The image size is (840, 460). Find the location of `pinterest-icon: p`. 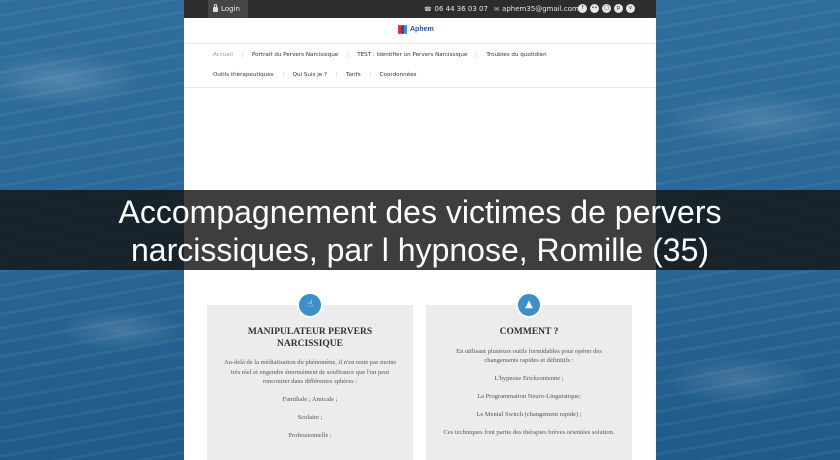

pinterest-icon: p is located at coordinates (618, 8).